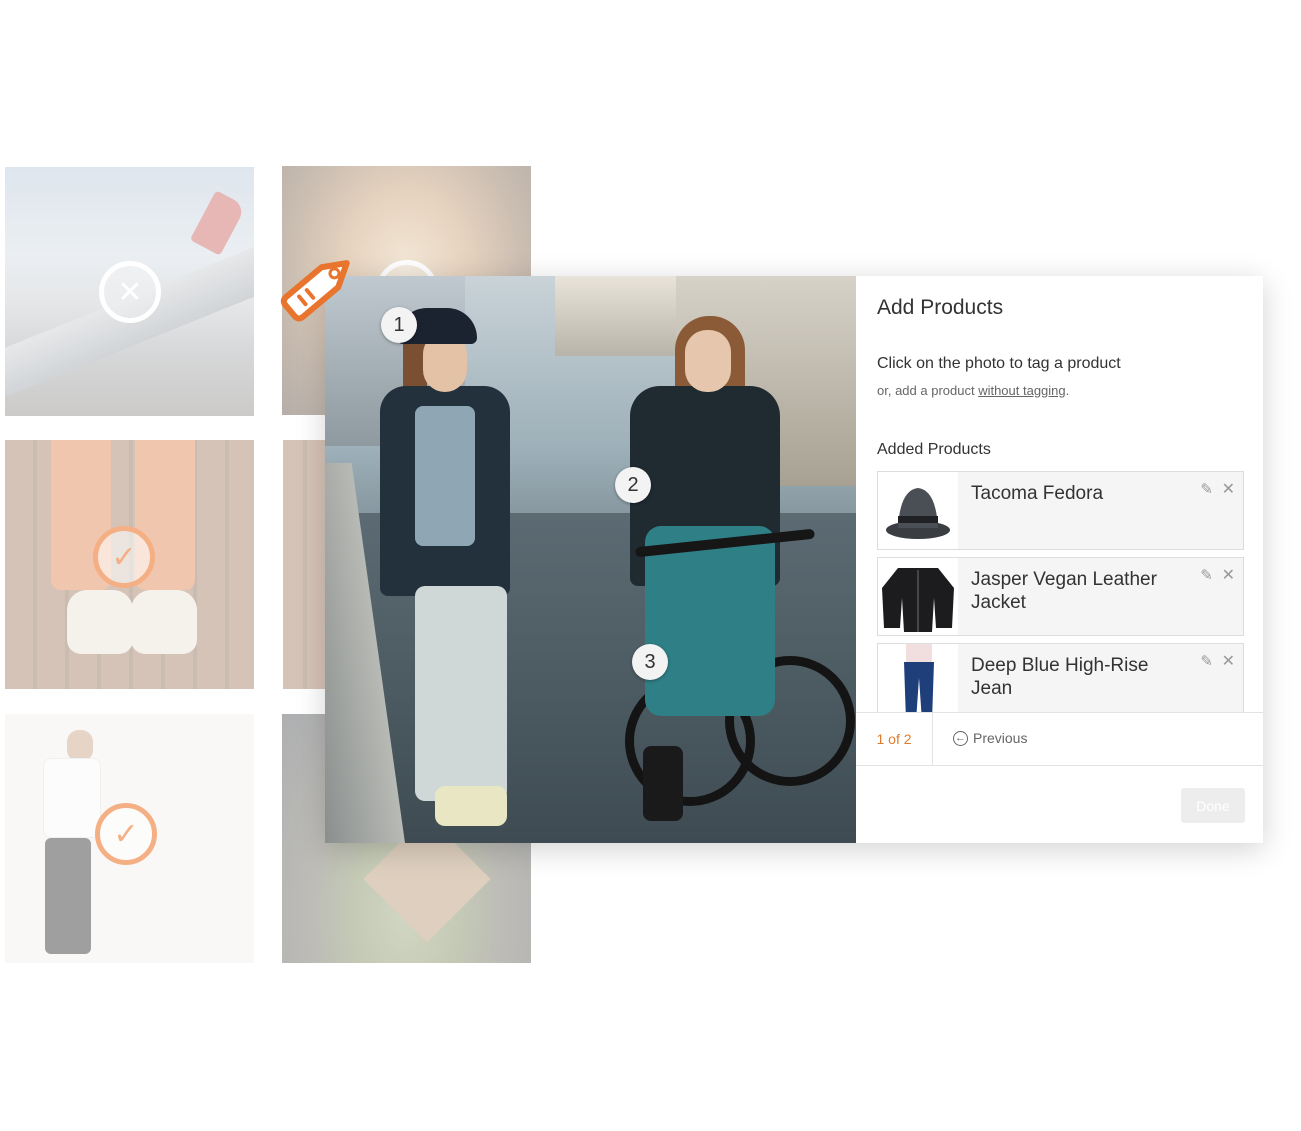 This screenshot has width=1301, height=1131. What do you see at coordinates (894, 739) in the screenshot?
I see `page-count: 1 of 2` at bounding box center [894, 739].